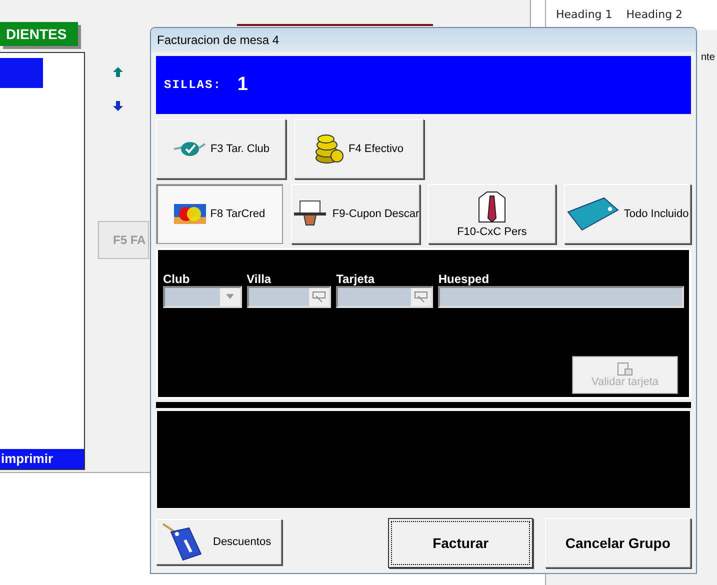 The image size is (717, 585). What do you see at coordinates (492, 214) in the screenshot?
I see `payment-button: F10-CxC Pers` at bounding box center [492, 214].